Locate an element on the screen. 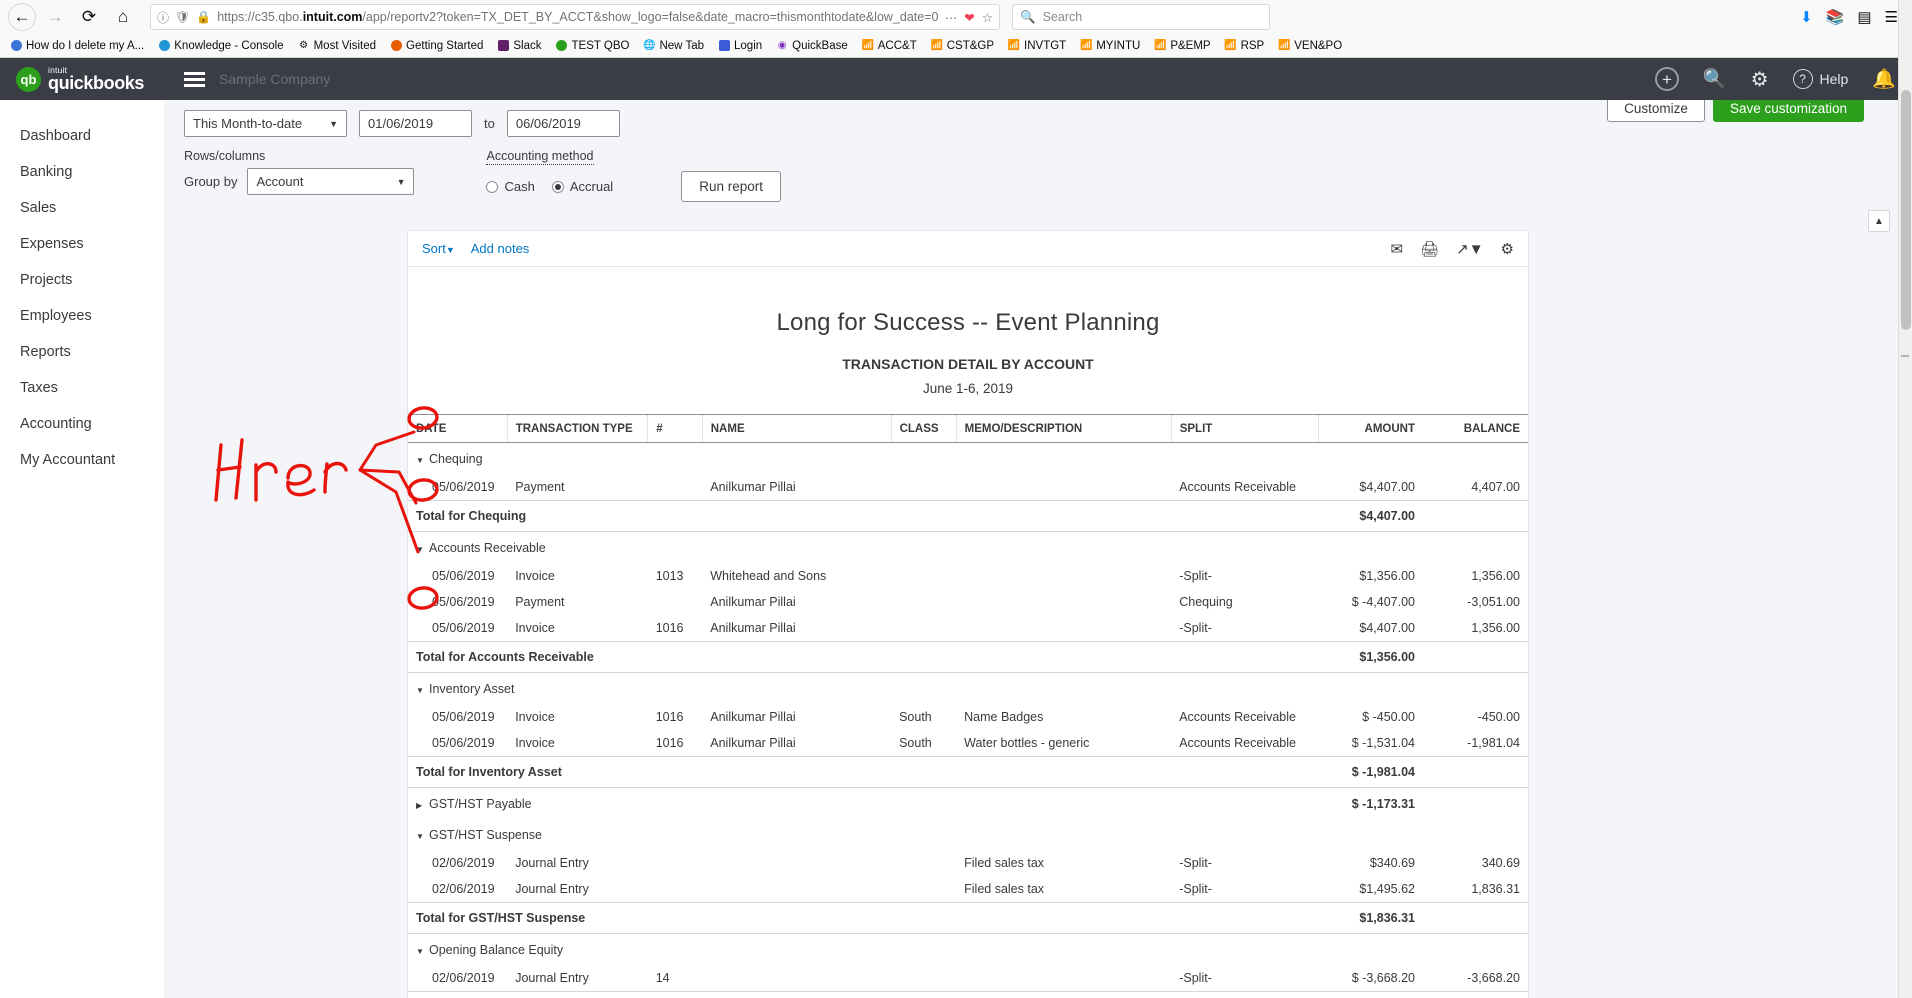  downloads-icon: ⬇ is located at coordinates (1806, 17).